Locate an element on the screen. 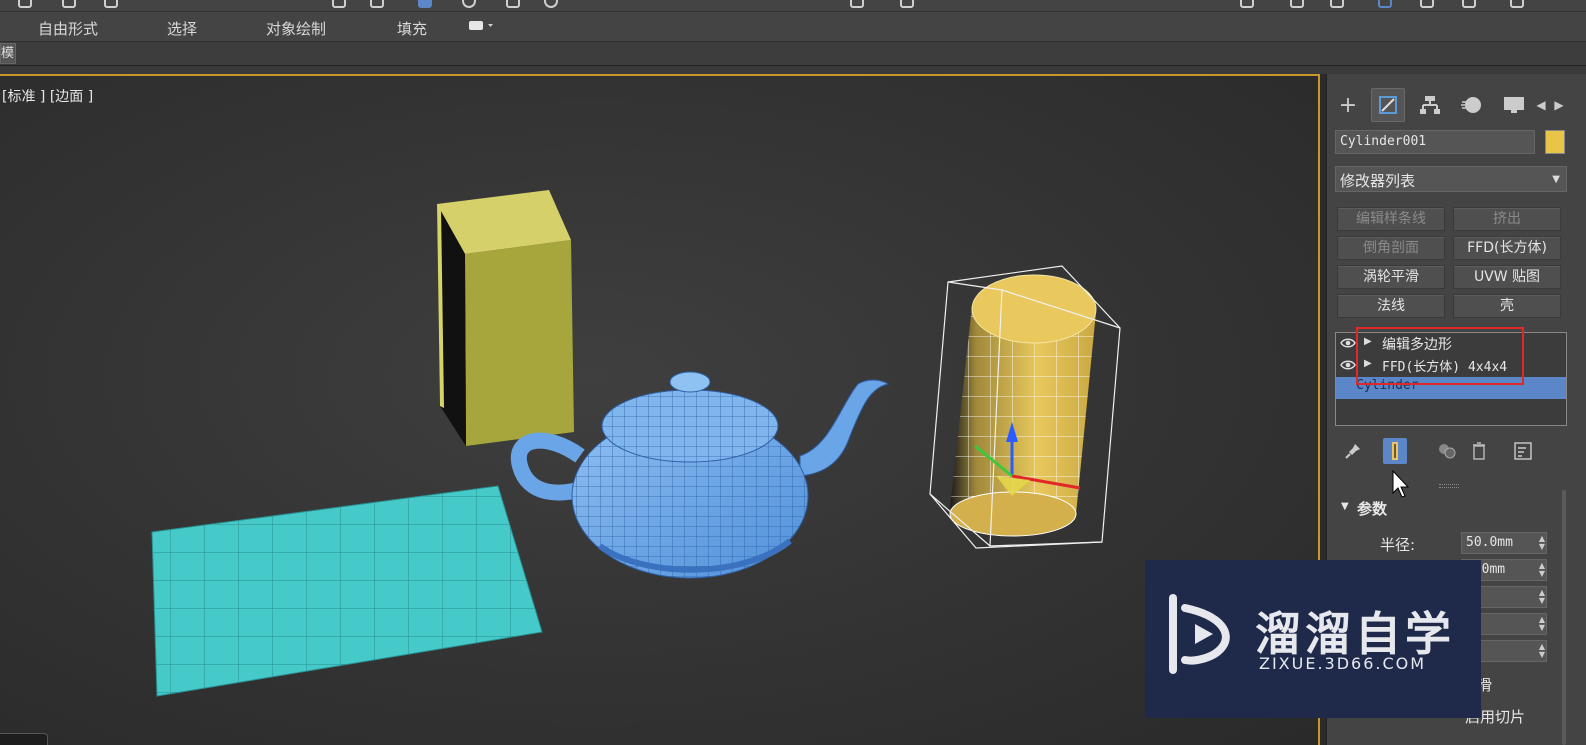 Image resolution: width=1586 pixels, height=745 pixels. teapot-object is located at coordinates (700, 475).